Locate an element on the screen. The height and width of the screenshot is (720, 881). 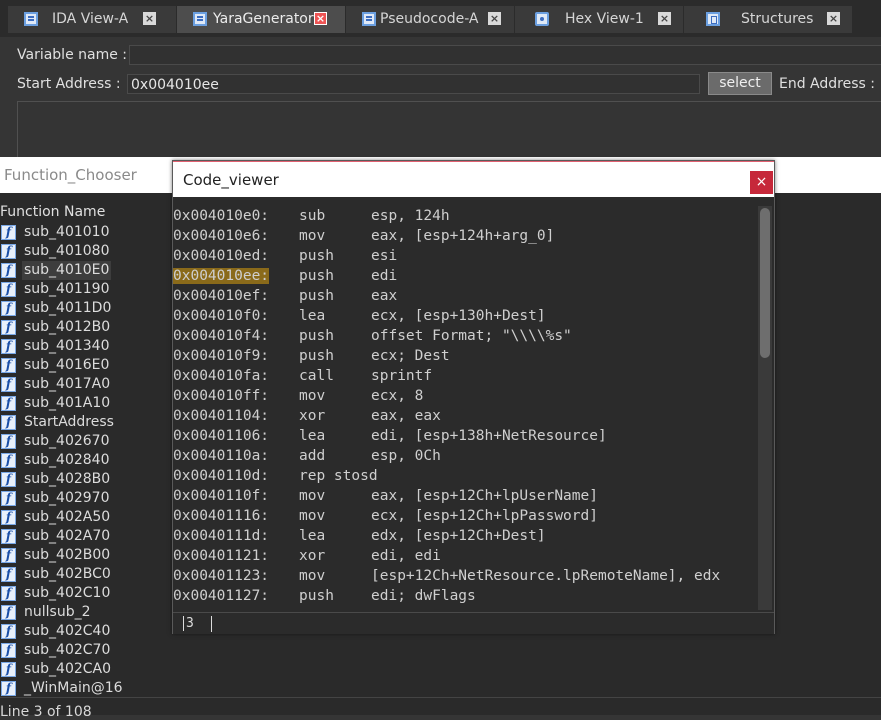
list-item: f nullsub_2 is located at coordinates (86, 612).